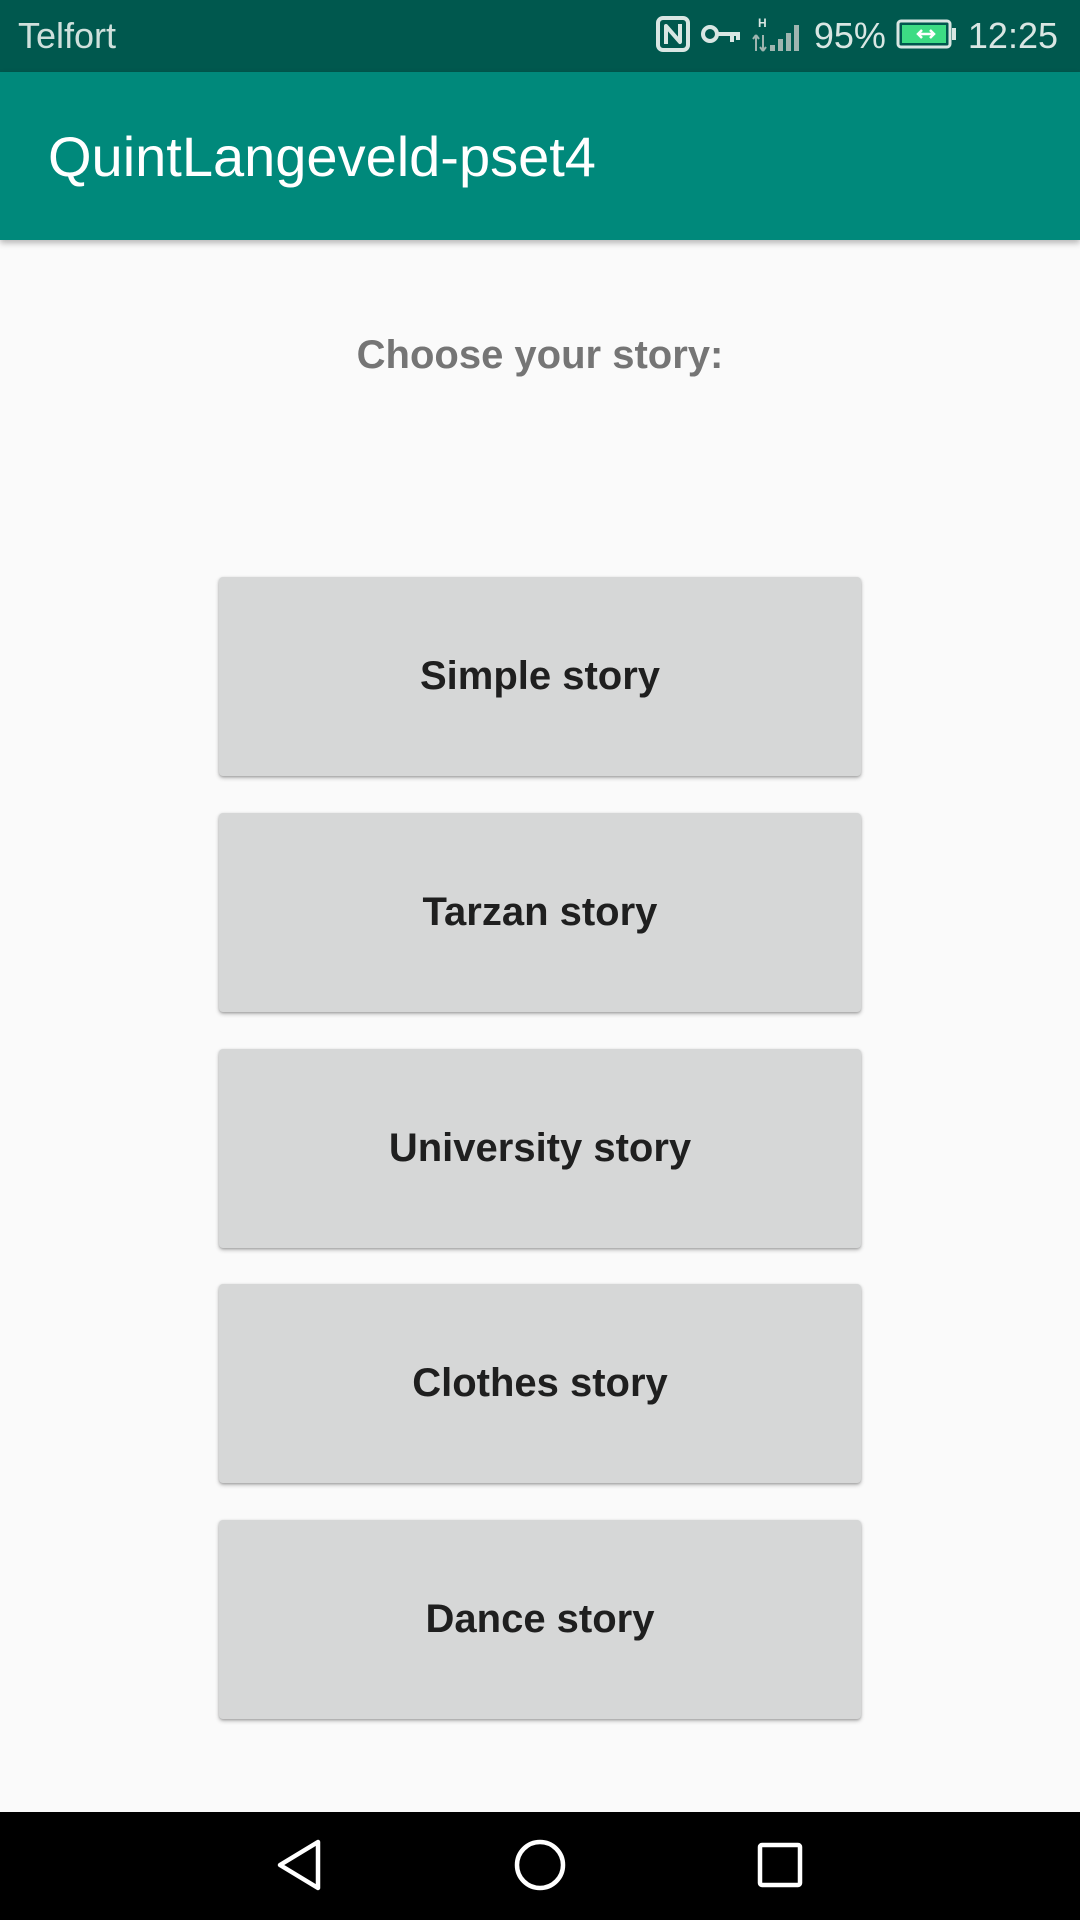 The image size is (1080, 1920). Describe the element at coordinates (322, 156) in the screenshot. I see `app-title: QuintLangeveld-pset4` at that location.